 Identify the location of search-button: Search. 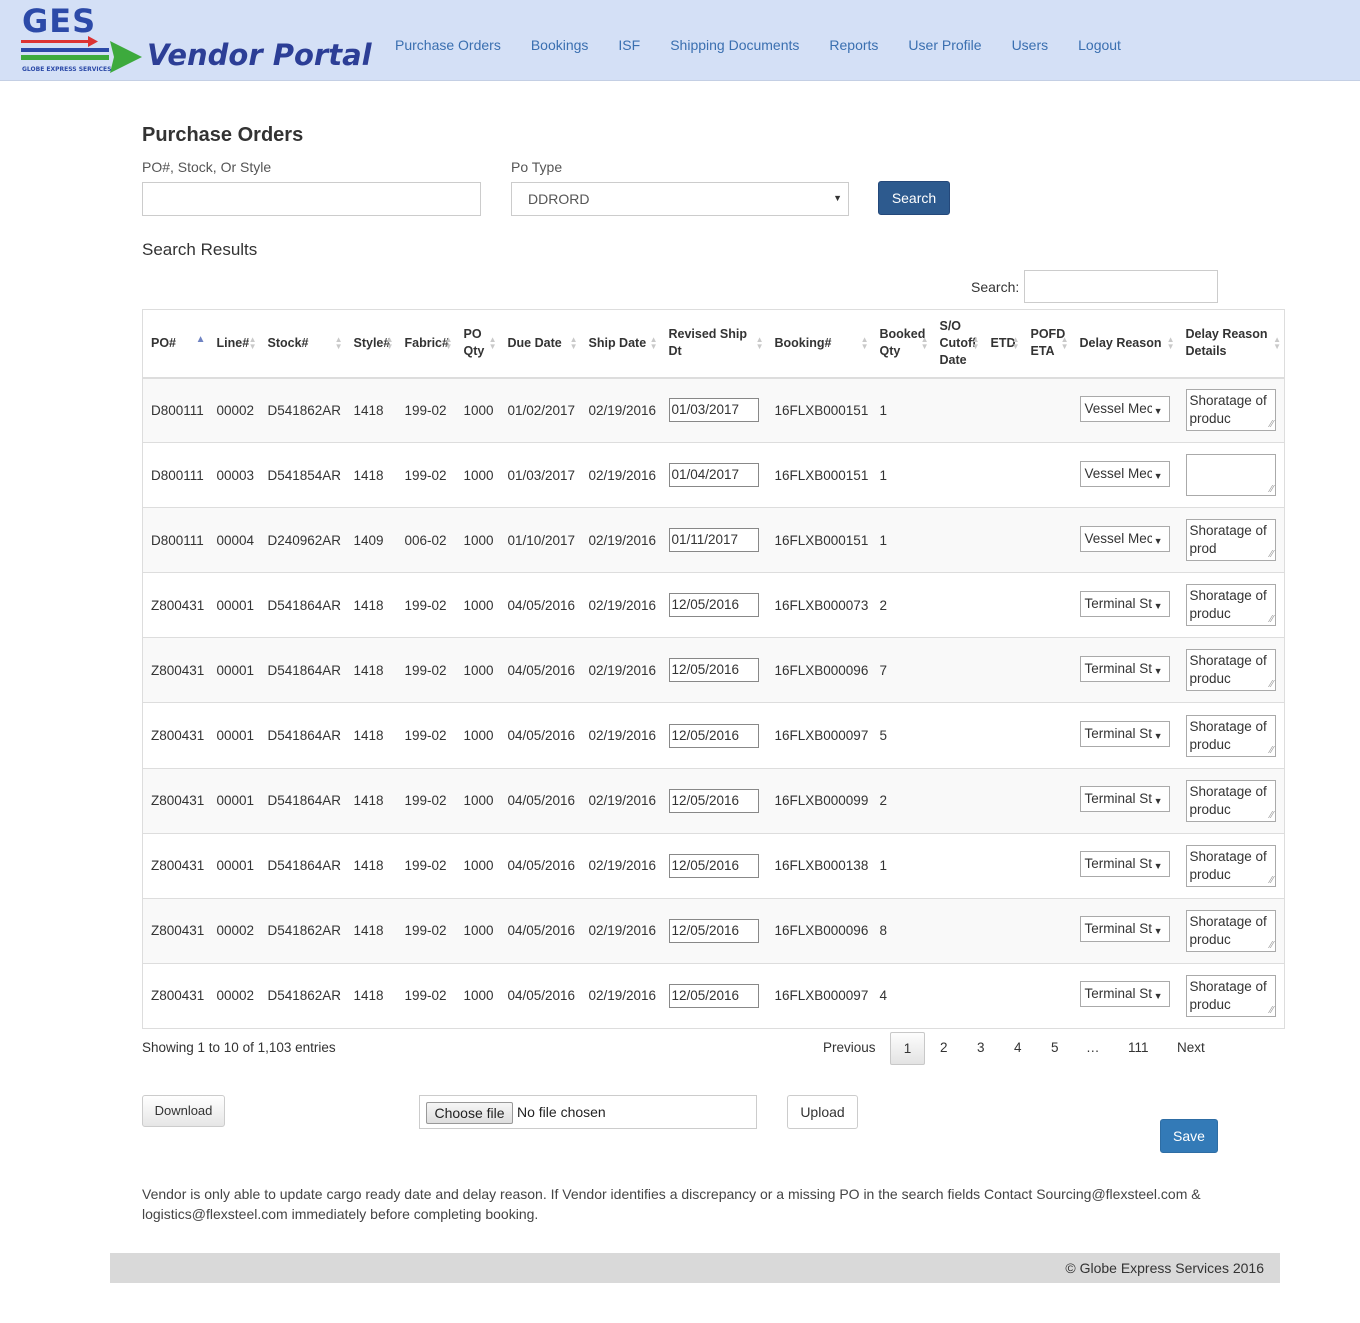
(914, 198).